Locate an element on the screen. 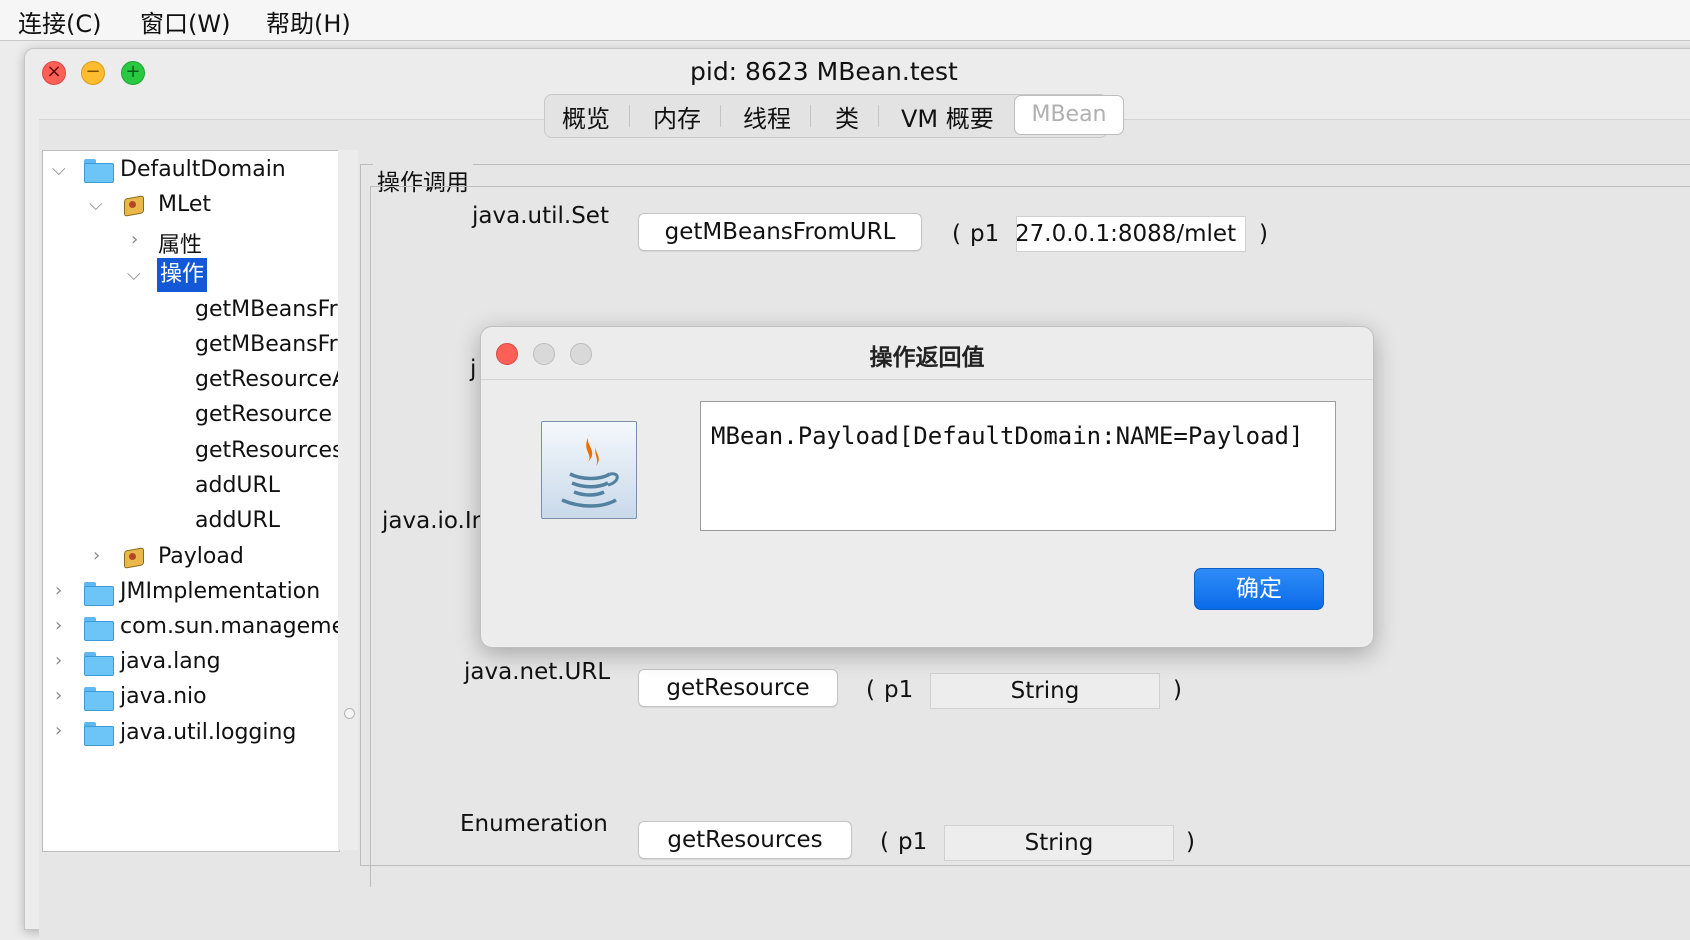 The image size is (1690, 940). close-icon: × is located at coordinates (54, 71).